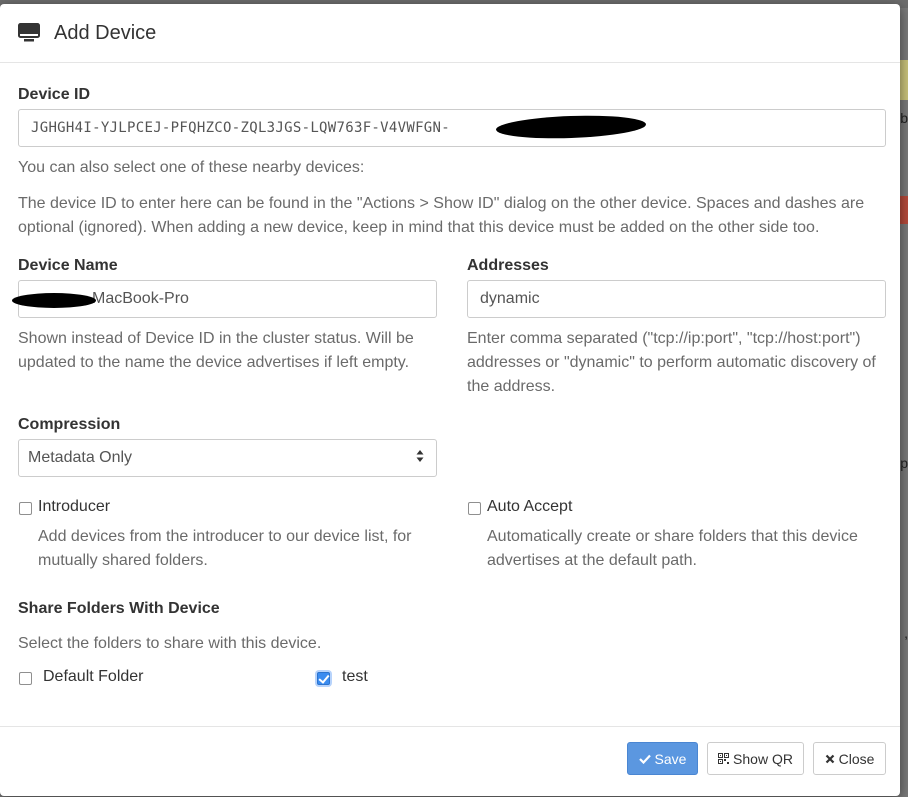 This screenshot has width=908, height=797. What do you see at coordinates (80, 457) in the screenshot?
I see `compression-selected: Metadata Only` at bounding box center [80, 457].